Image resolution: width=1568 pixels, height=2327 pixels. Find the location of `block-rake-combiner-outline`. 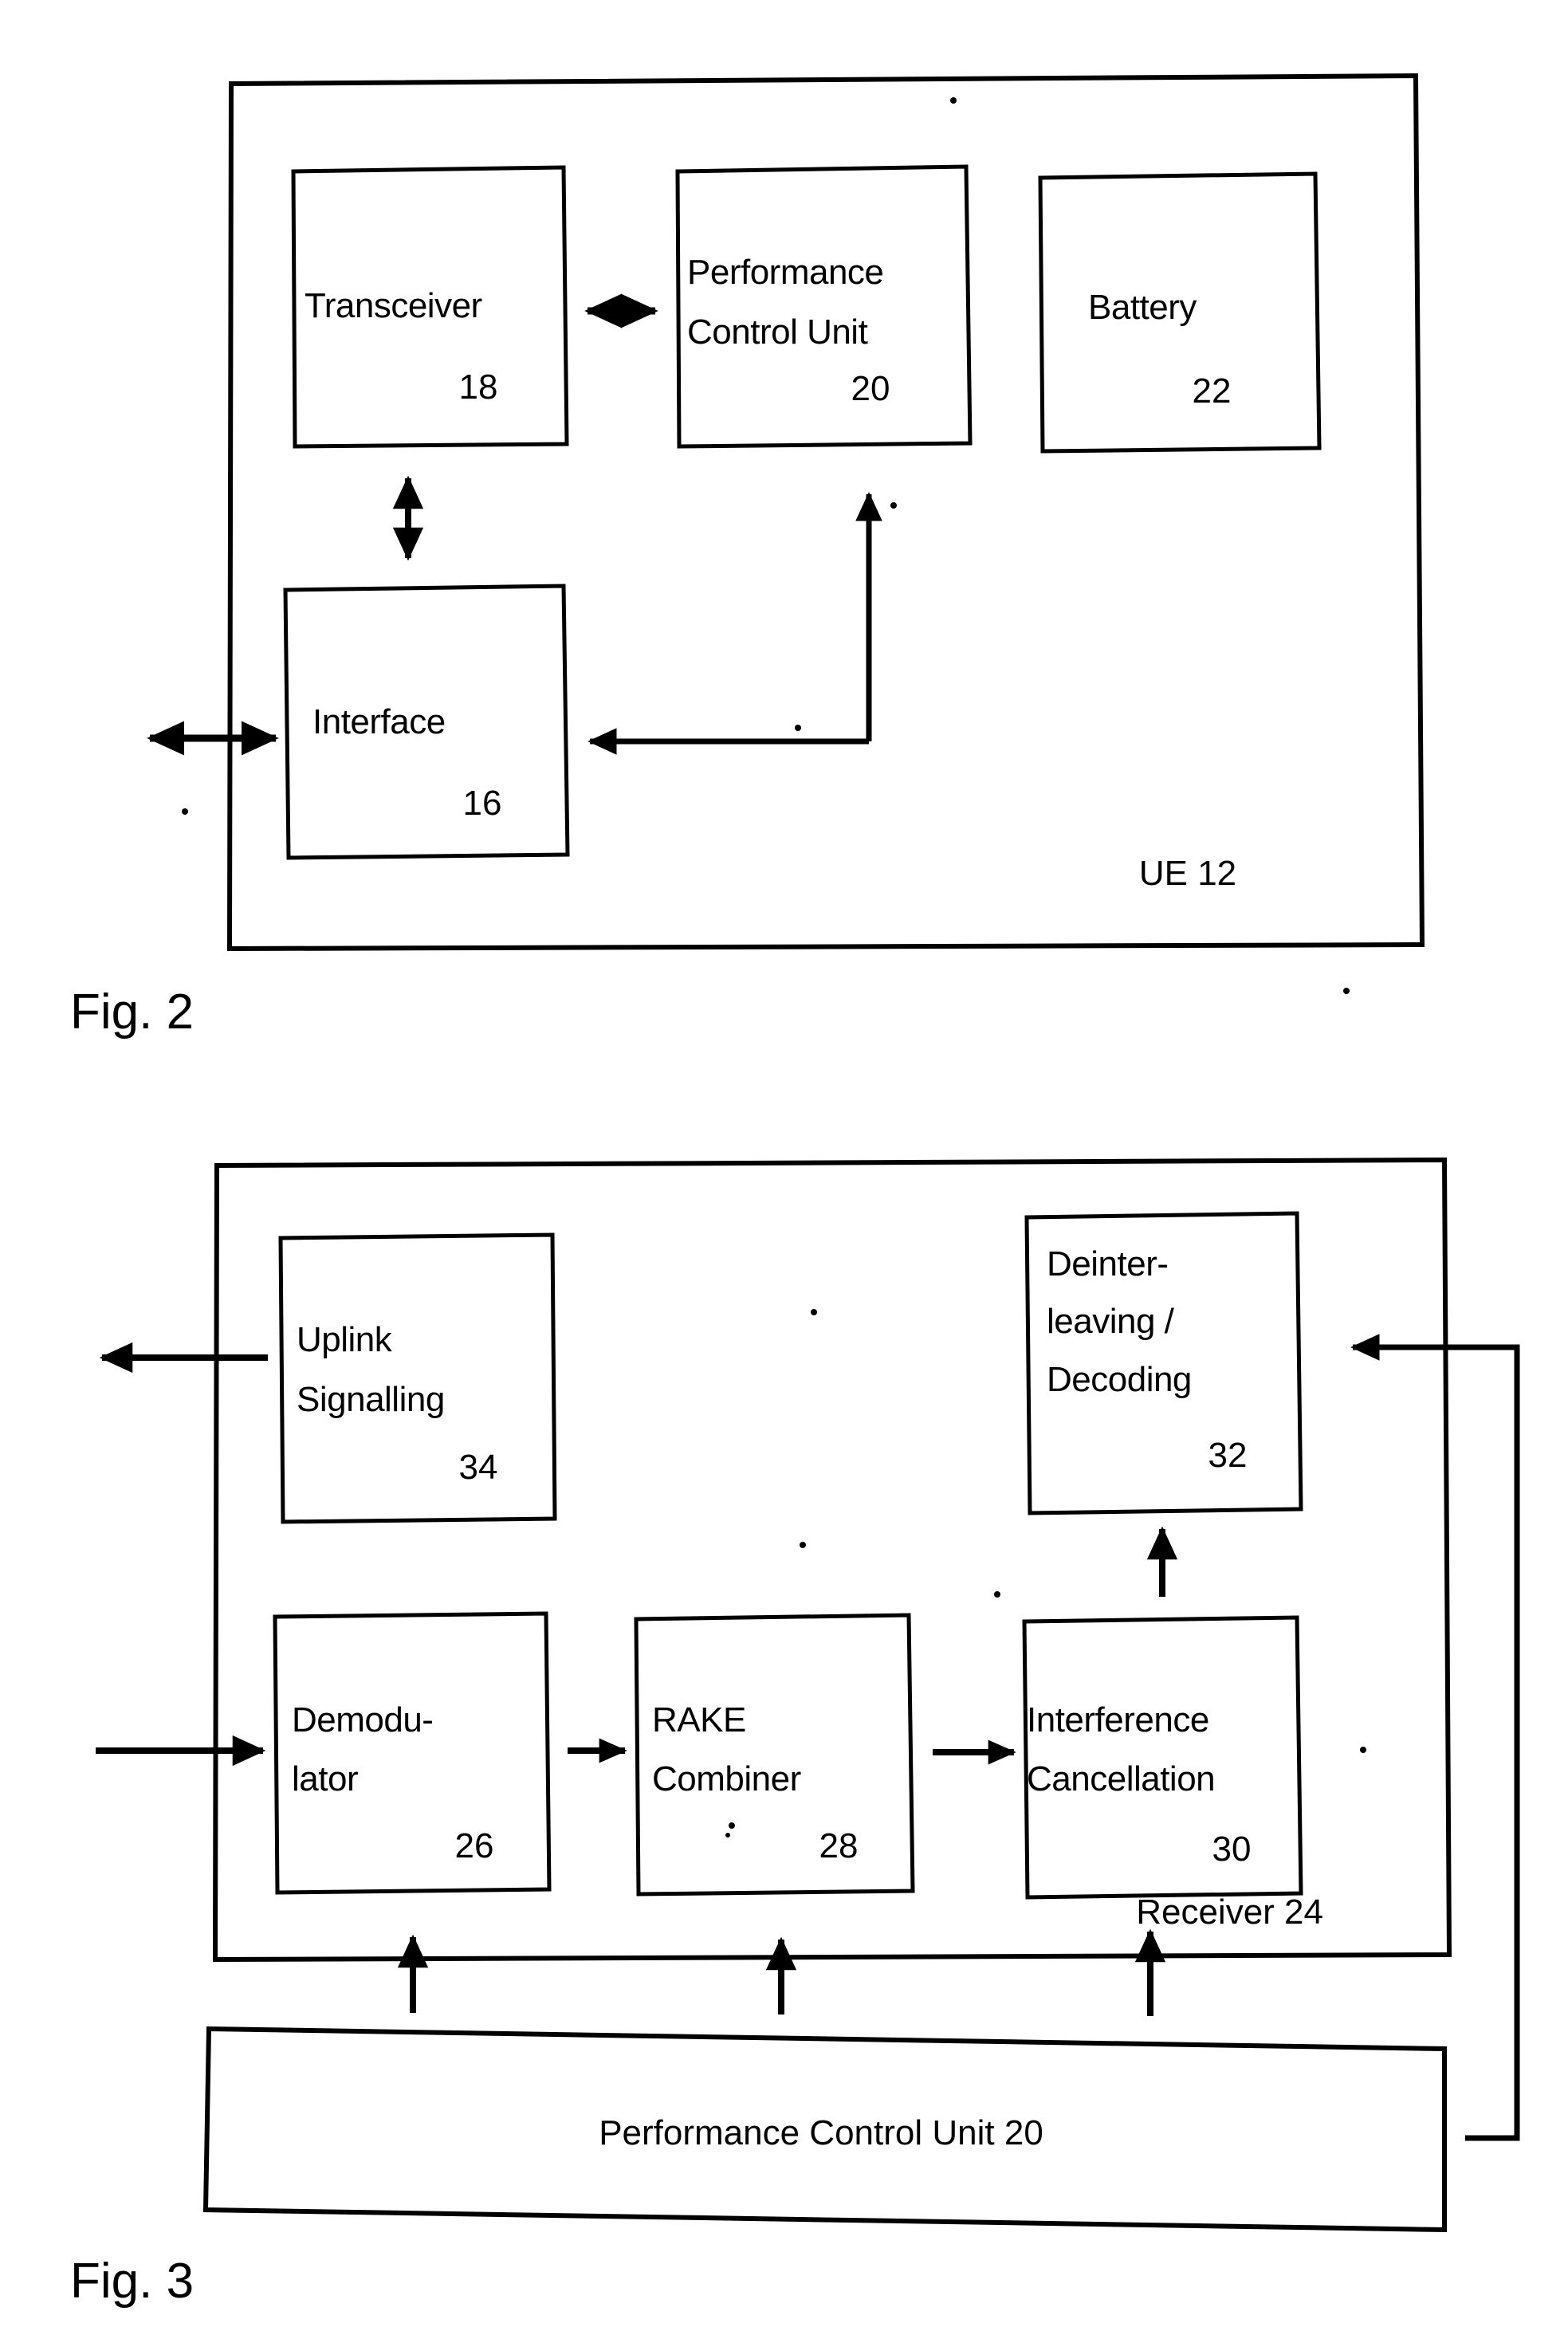

block-rake-combiner-outline is located at coordinates (774, 1755).